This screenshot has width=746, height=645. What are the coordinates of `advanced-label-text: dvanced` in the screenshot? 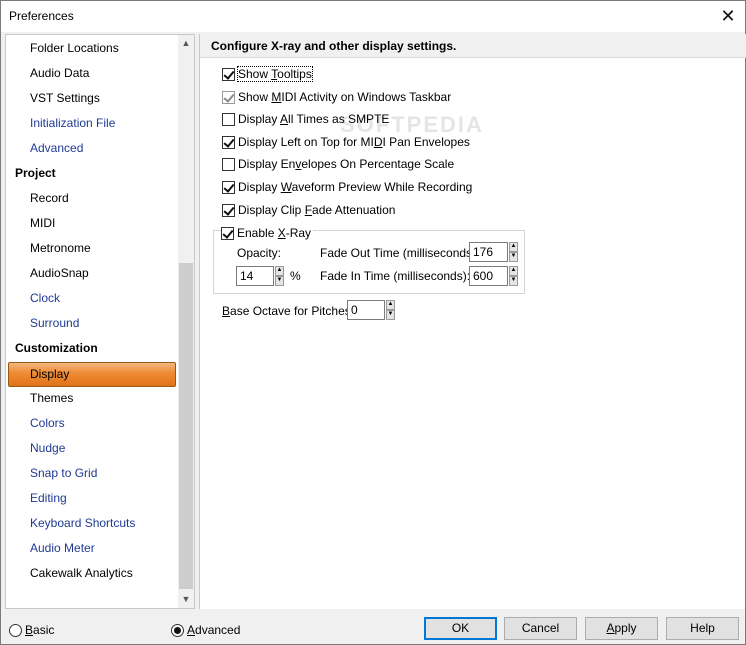 It's located at (218, 630).